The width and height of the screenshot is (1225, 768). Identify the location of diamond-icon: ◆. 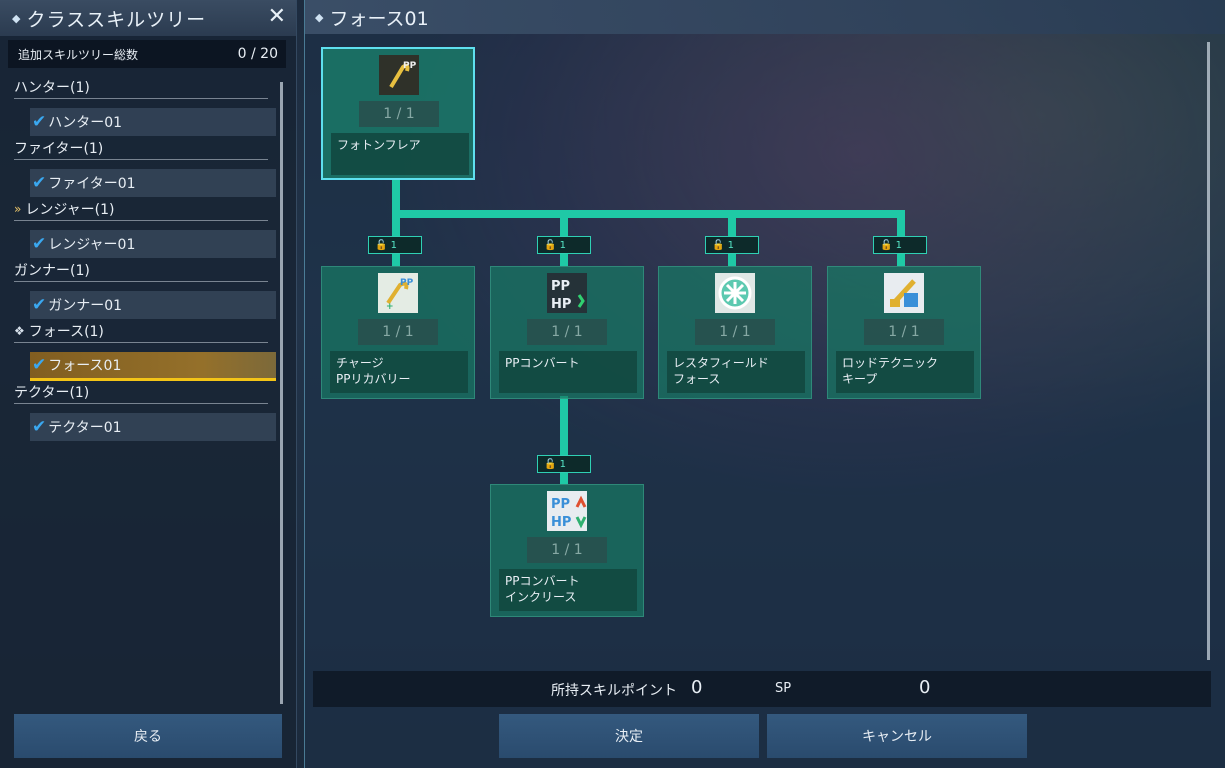
(16, 18).